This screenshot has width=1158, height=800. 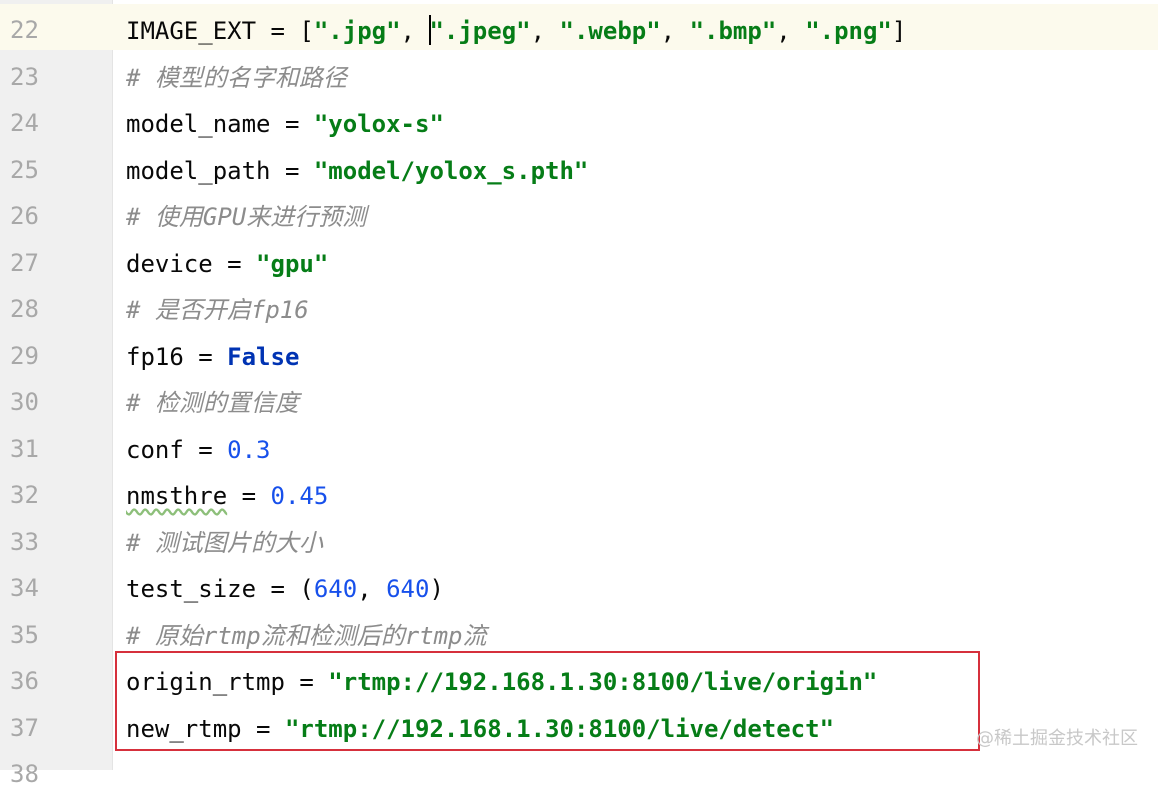 What do you see at coordinates (733, 31) in the screenshot?
I see `token-str: ".bmp"` at bounding box center [733, 31].